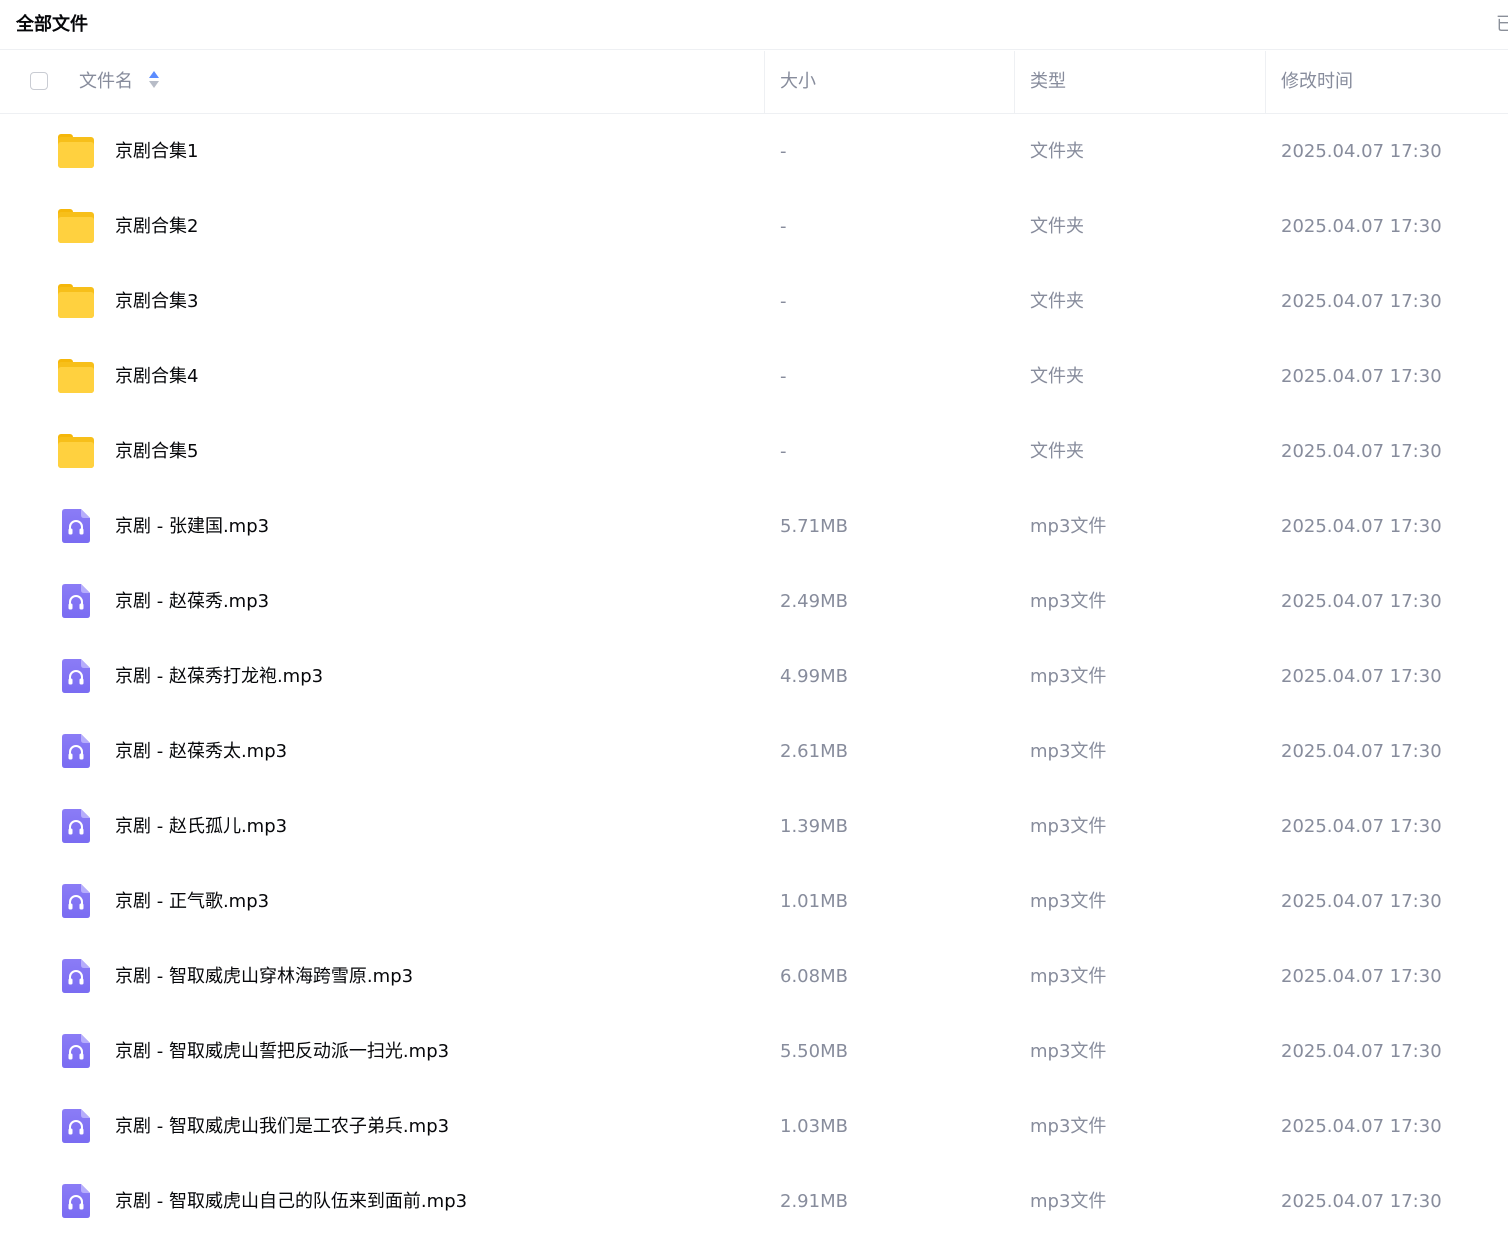 The width and height of the screenshot is (1508, 1239). I want to click on select-all-checkbox, so click(39, 81).